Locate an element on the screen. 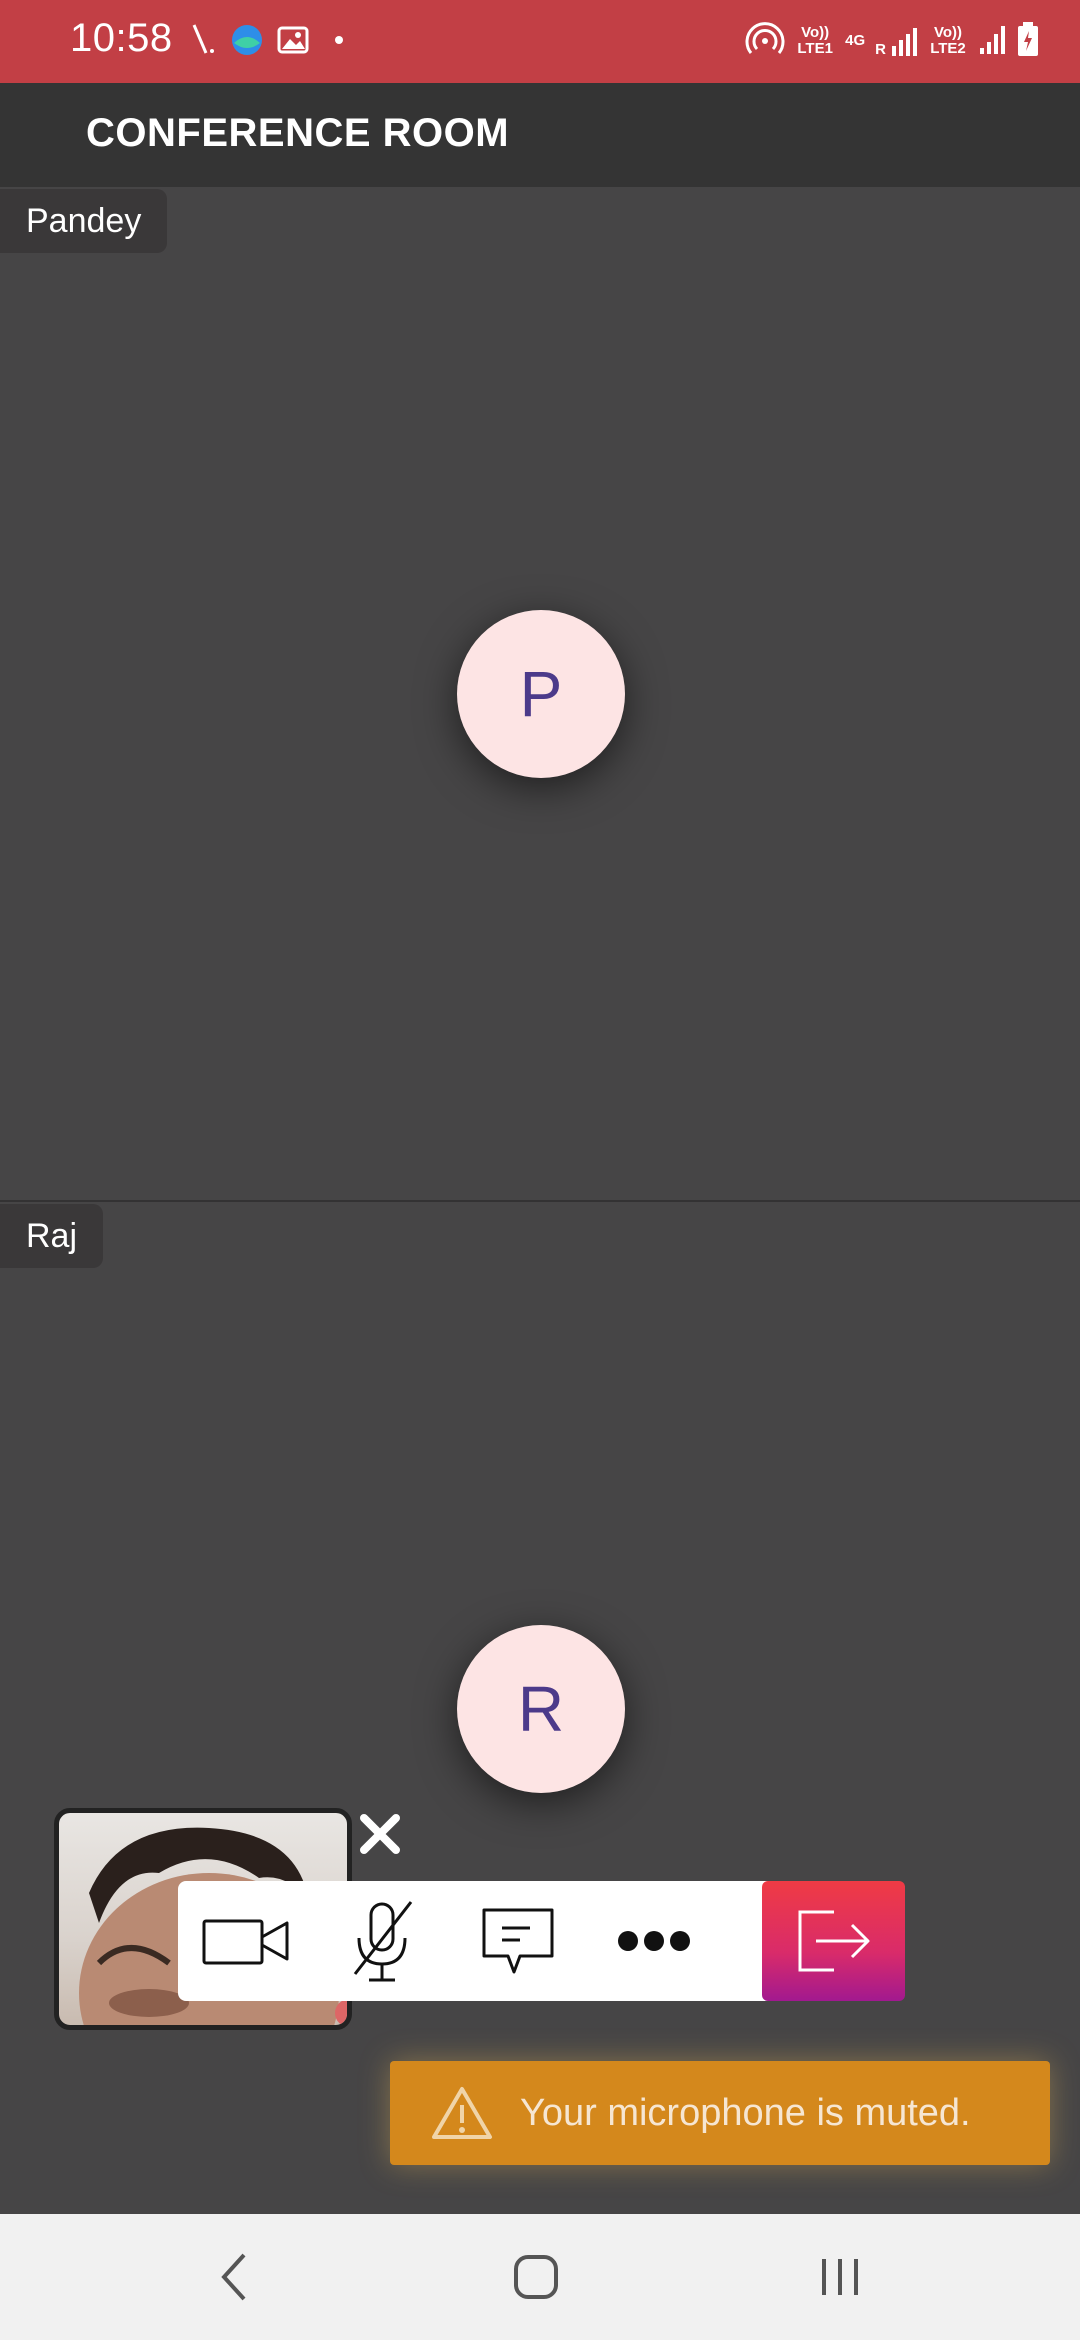 The width and height of the screenshot is (1080, 2340). pen-icon is located at coordinates (204, 42).